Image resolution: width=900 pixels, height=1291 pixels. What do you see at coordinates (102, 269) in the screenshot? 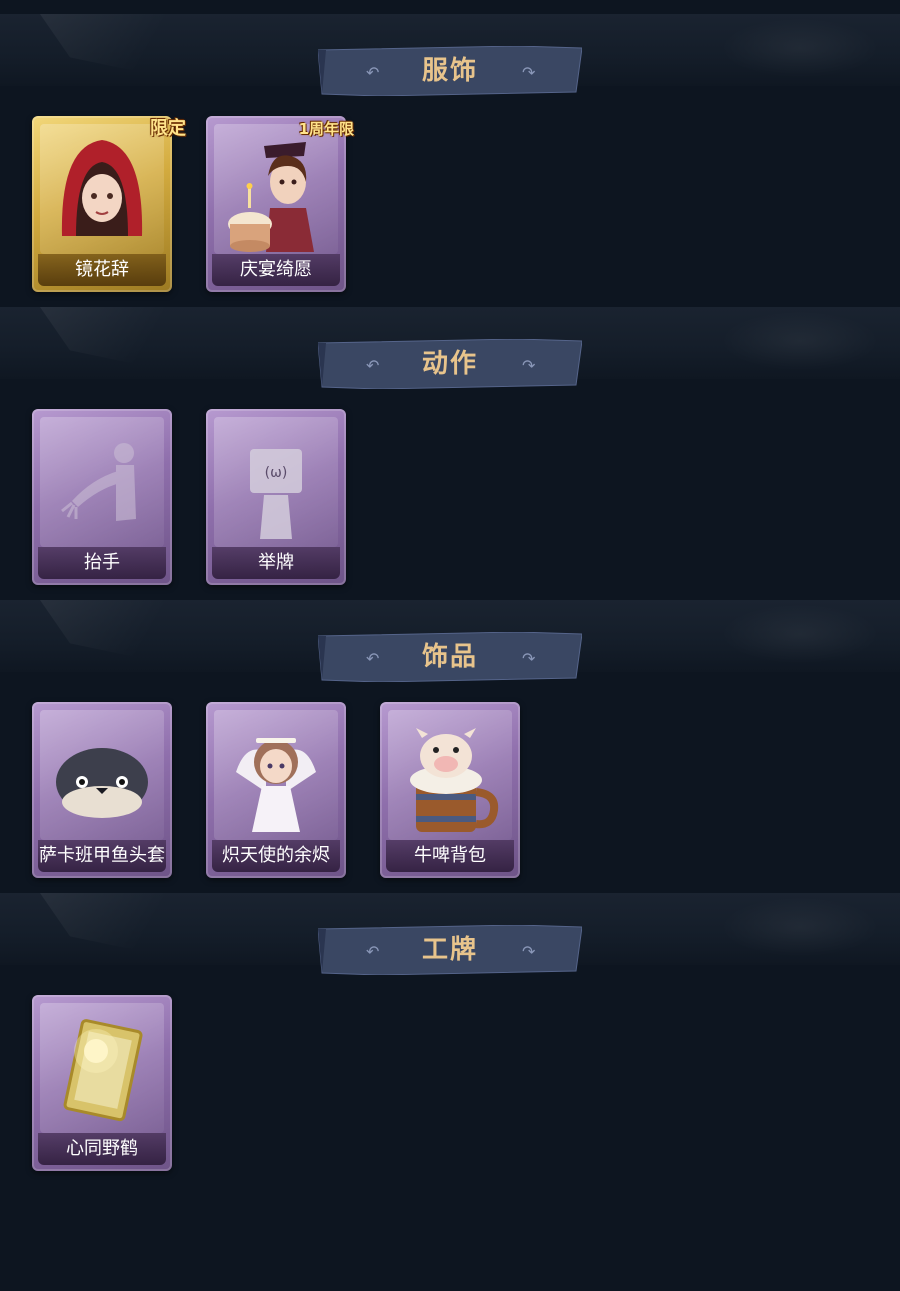
I see `item-label: 镜花辞` at bounding box center [102, 269].